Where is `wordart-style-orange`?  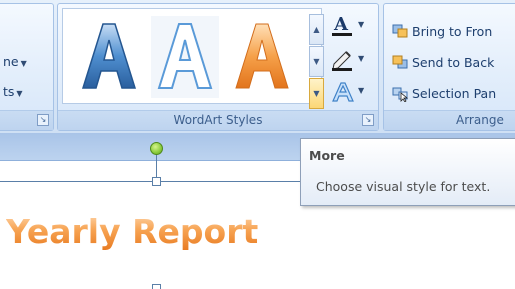 wordart-style-orange is located at coordinates (262, 57).